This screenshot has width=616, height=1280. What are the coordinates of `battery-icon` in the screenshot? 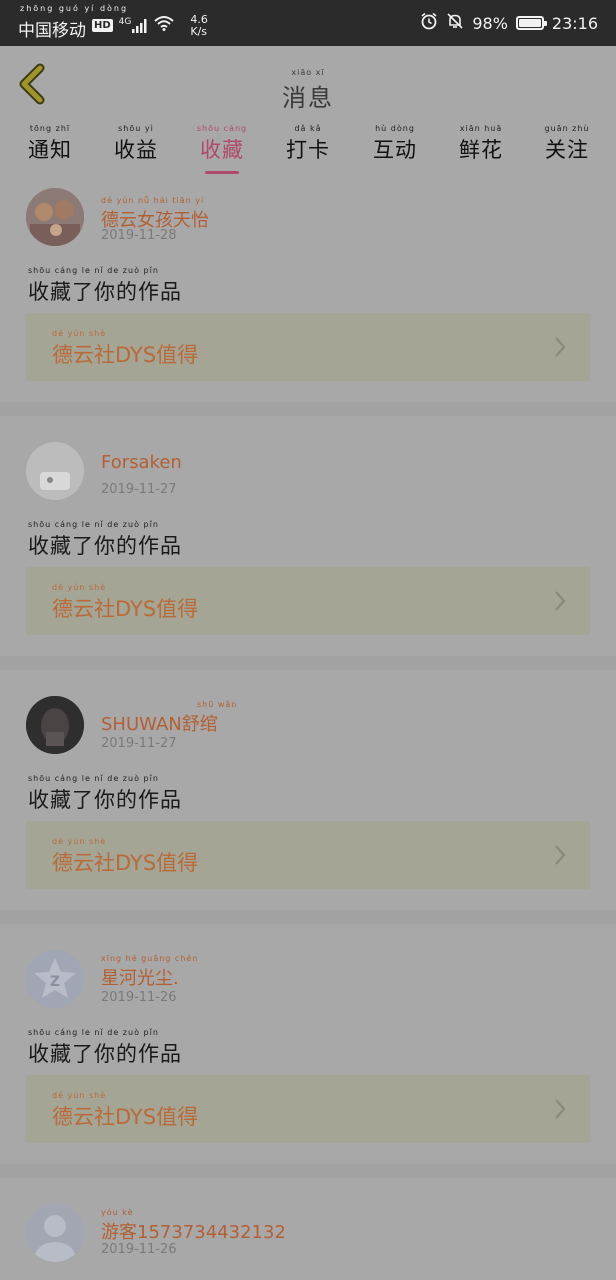 It's located at (531, 23).